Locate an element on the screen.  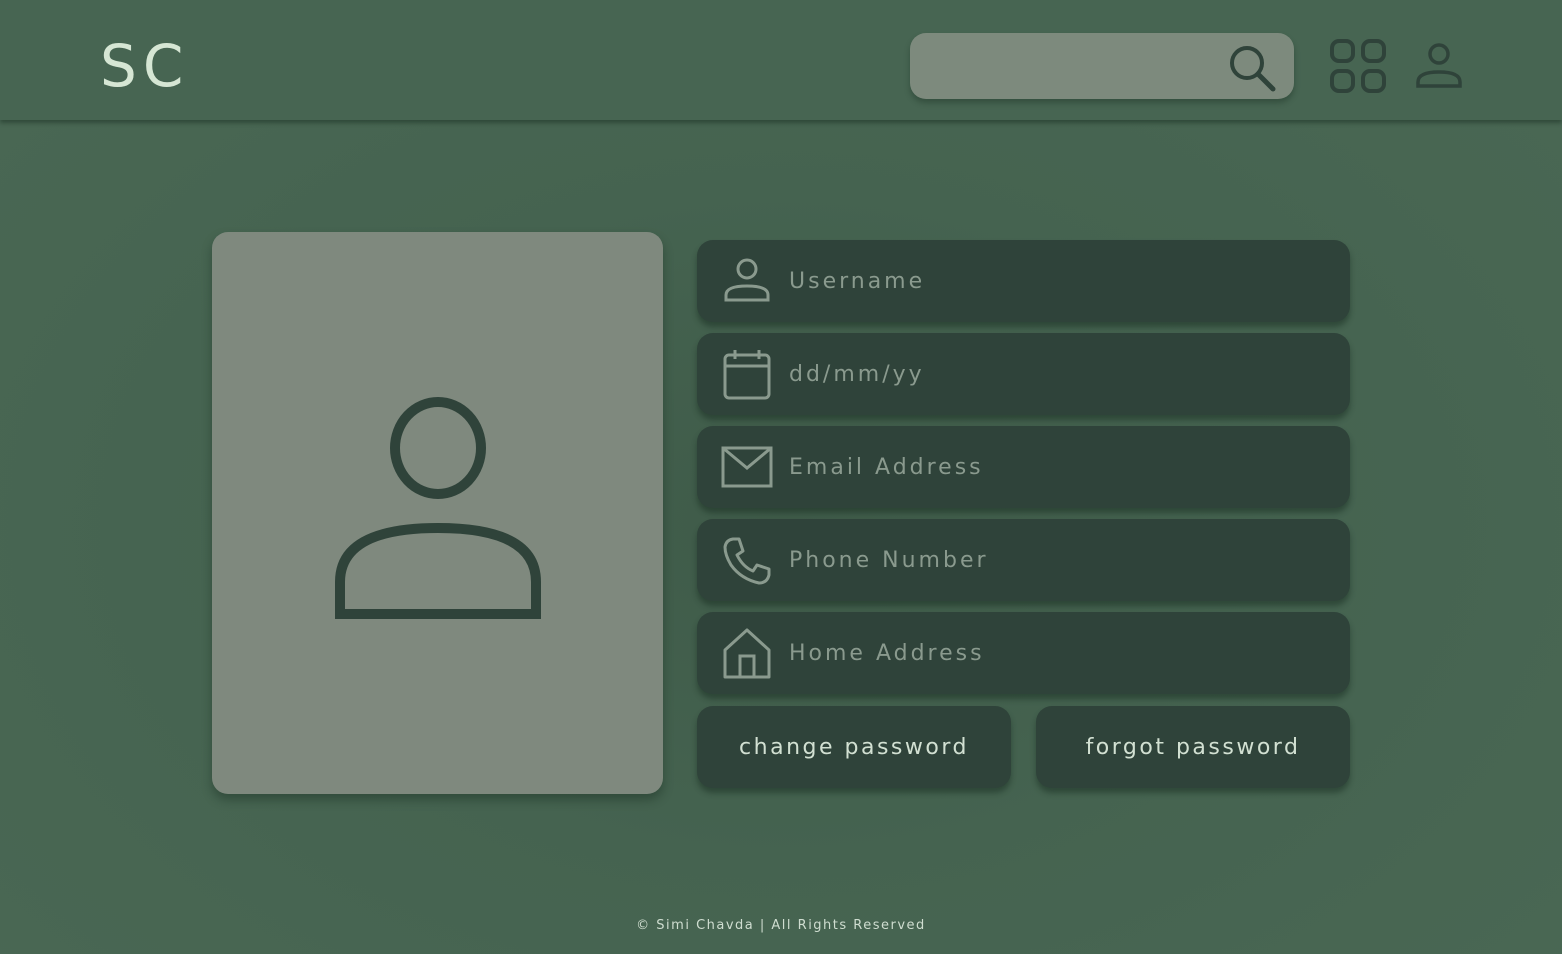
date-input is located at coordinates (1059, 374).